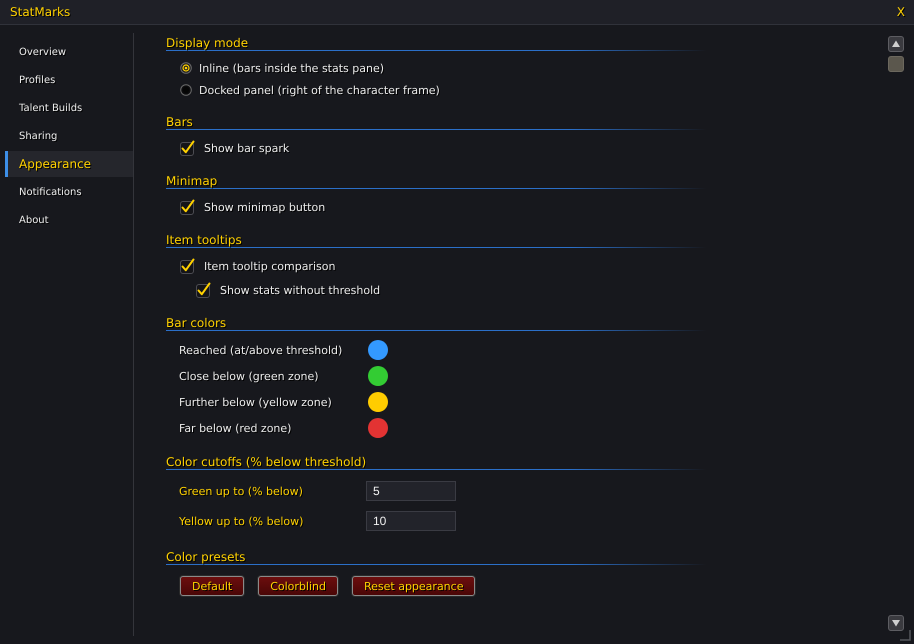 The width and height of the screenshot is (914, 644). What do you see at coordinates (212, 586) in the screenshot?
I see `preset-button: Default` at bounding box center [212, 586].